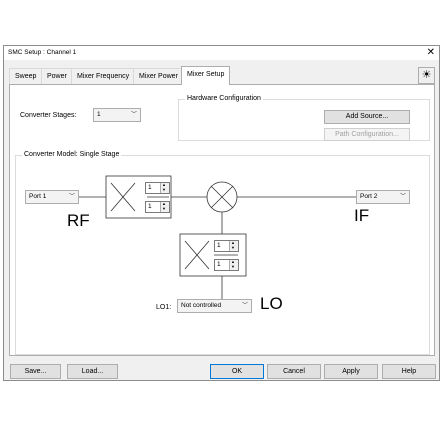 Image resolution: width=444 pixels, height=444 pixels. Describe the element at coordinates (78, 220) in the screenshot. I see `rf-label: RF` at that location.